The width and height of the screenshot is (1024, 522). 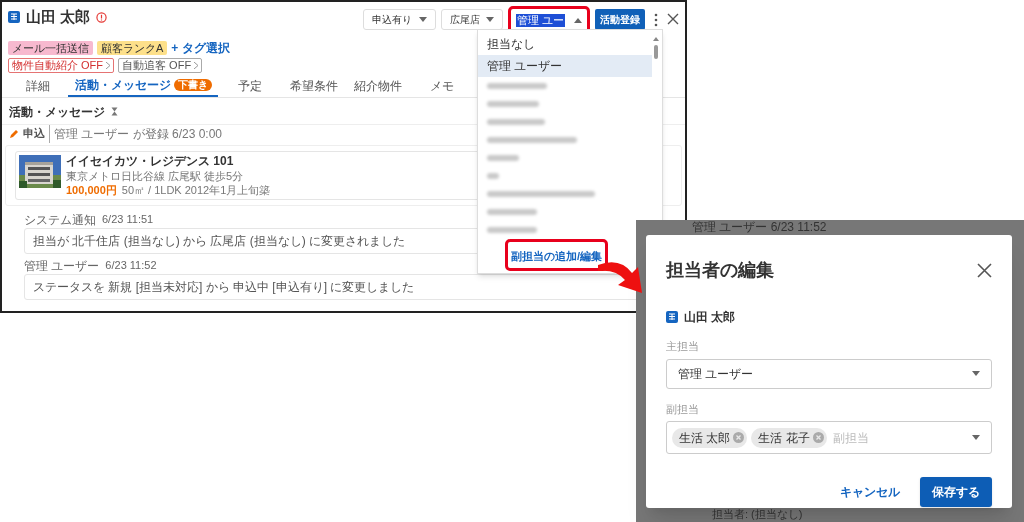 What do you see at coordinates (620, 19) in the screenshot?
I see `register-button: 活動登録` at bounding box center [620, 19].